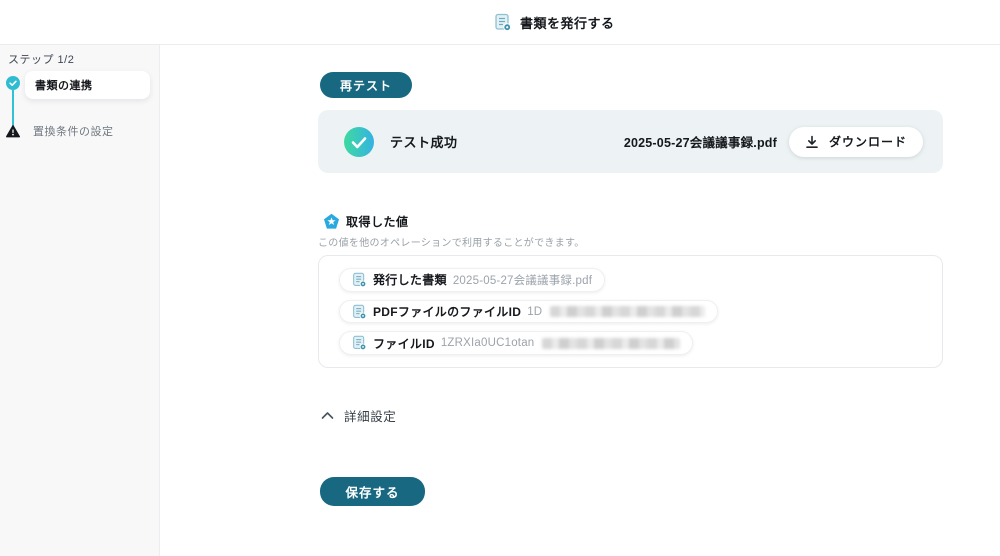 The height and width of the screenshot is (556, 1000). Describe the element at coordinates (13, 131) in the screenshot. I see `step-warning-icon` at that location.